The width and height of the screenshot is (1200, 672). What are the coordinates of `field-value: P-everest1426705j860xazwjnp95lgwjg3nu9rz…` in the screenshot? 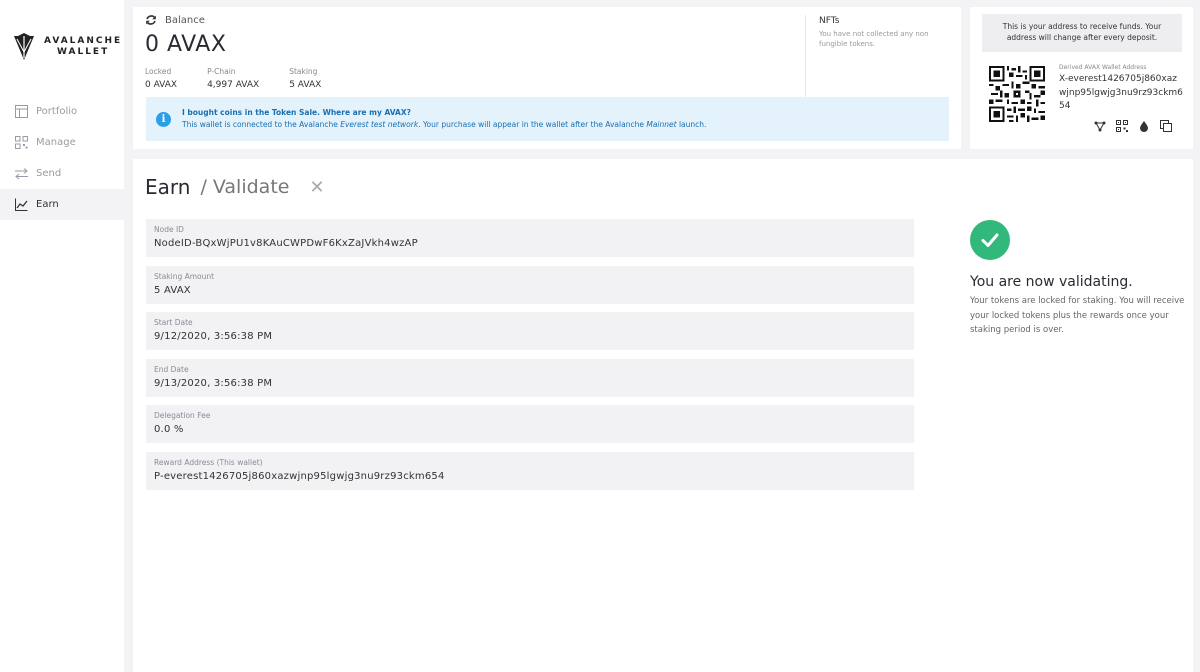 It's located at (299, 476).